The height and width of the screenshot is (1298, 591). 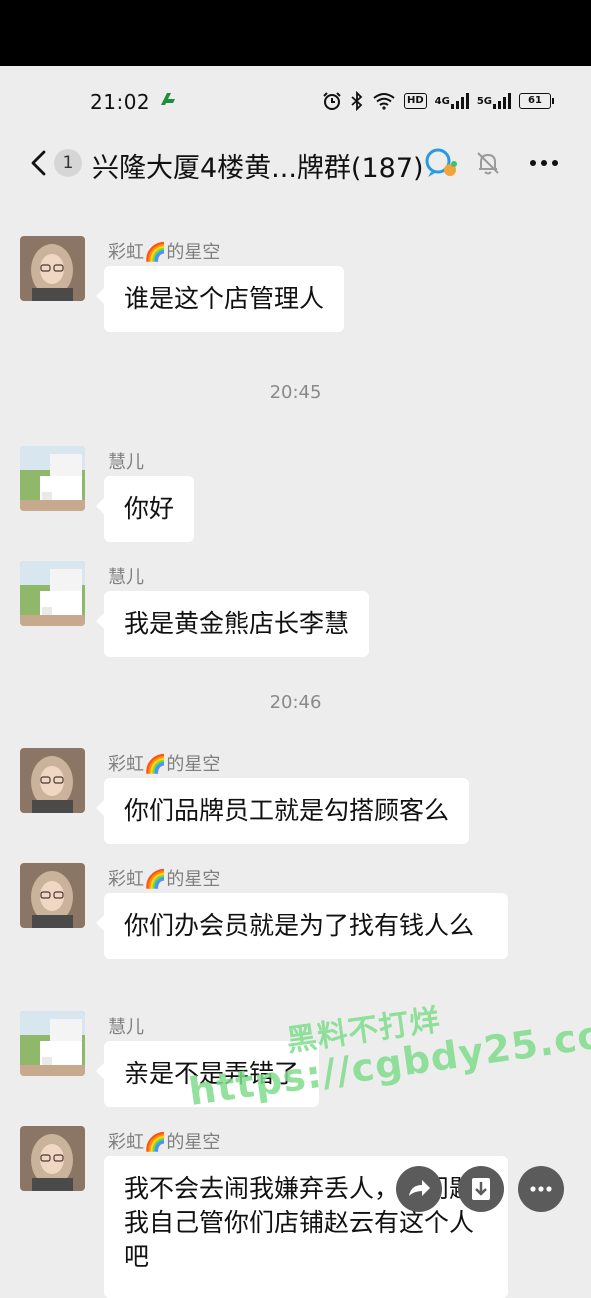 What do you see at coordinates (441, 163) in the screenshot?
I see `channel-icon` at bounding box center [441, 163].